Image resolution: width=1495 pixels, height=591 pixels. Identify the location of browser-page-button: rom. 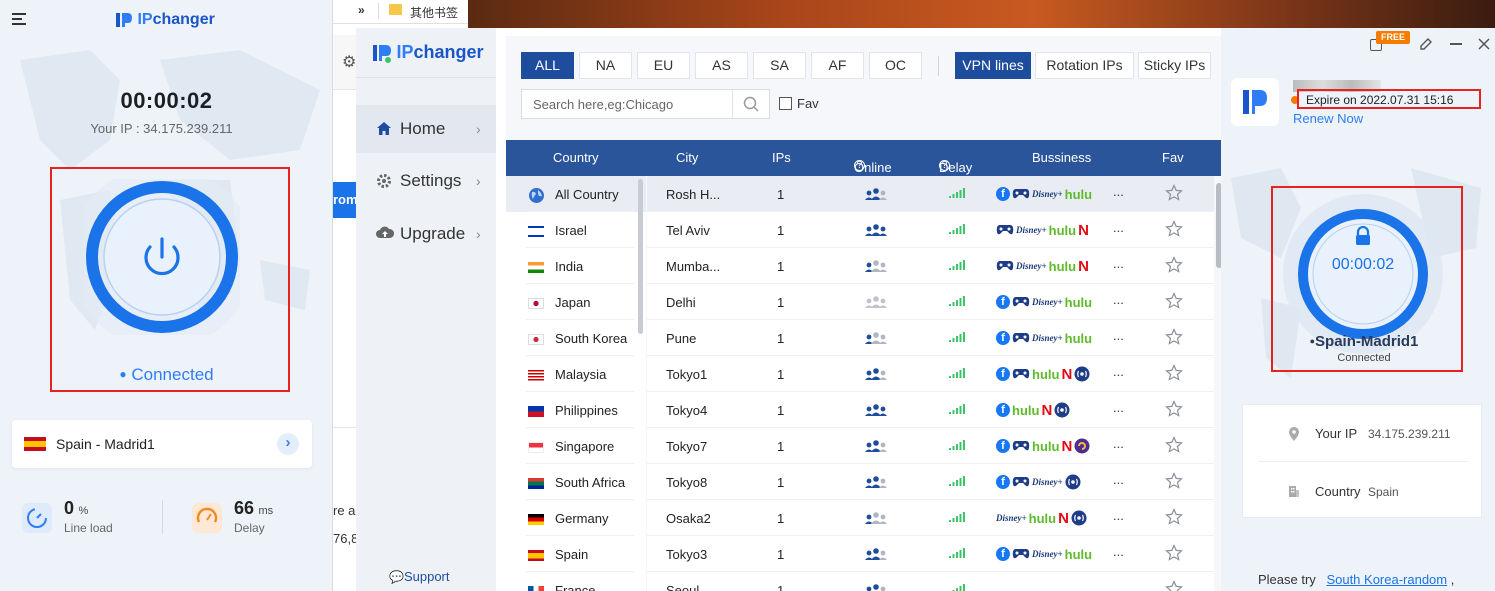
(345, 200).